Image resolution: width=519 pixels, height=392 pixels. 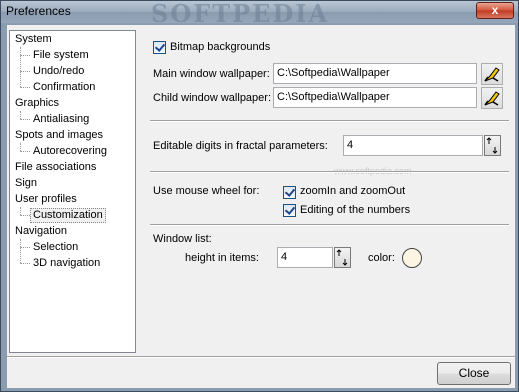 I want to click on editing-numbers-label: Editing of the numbers, so click(x=355, y=210).